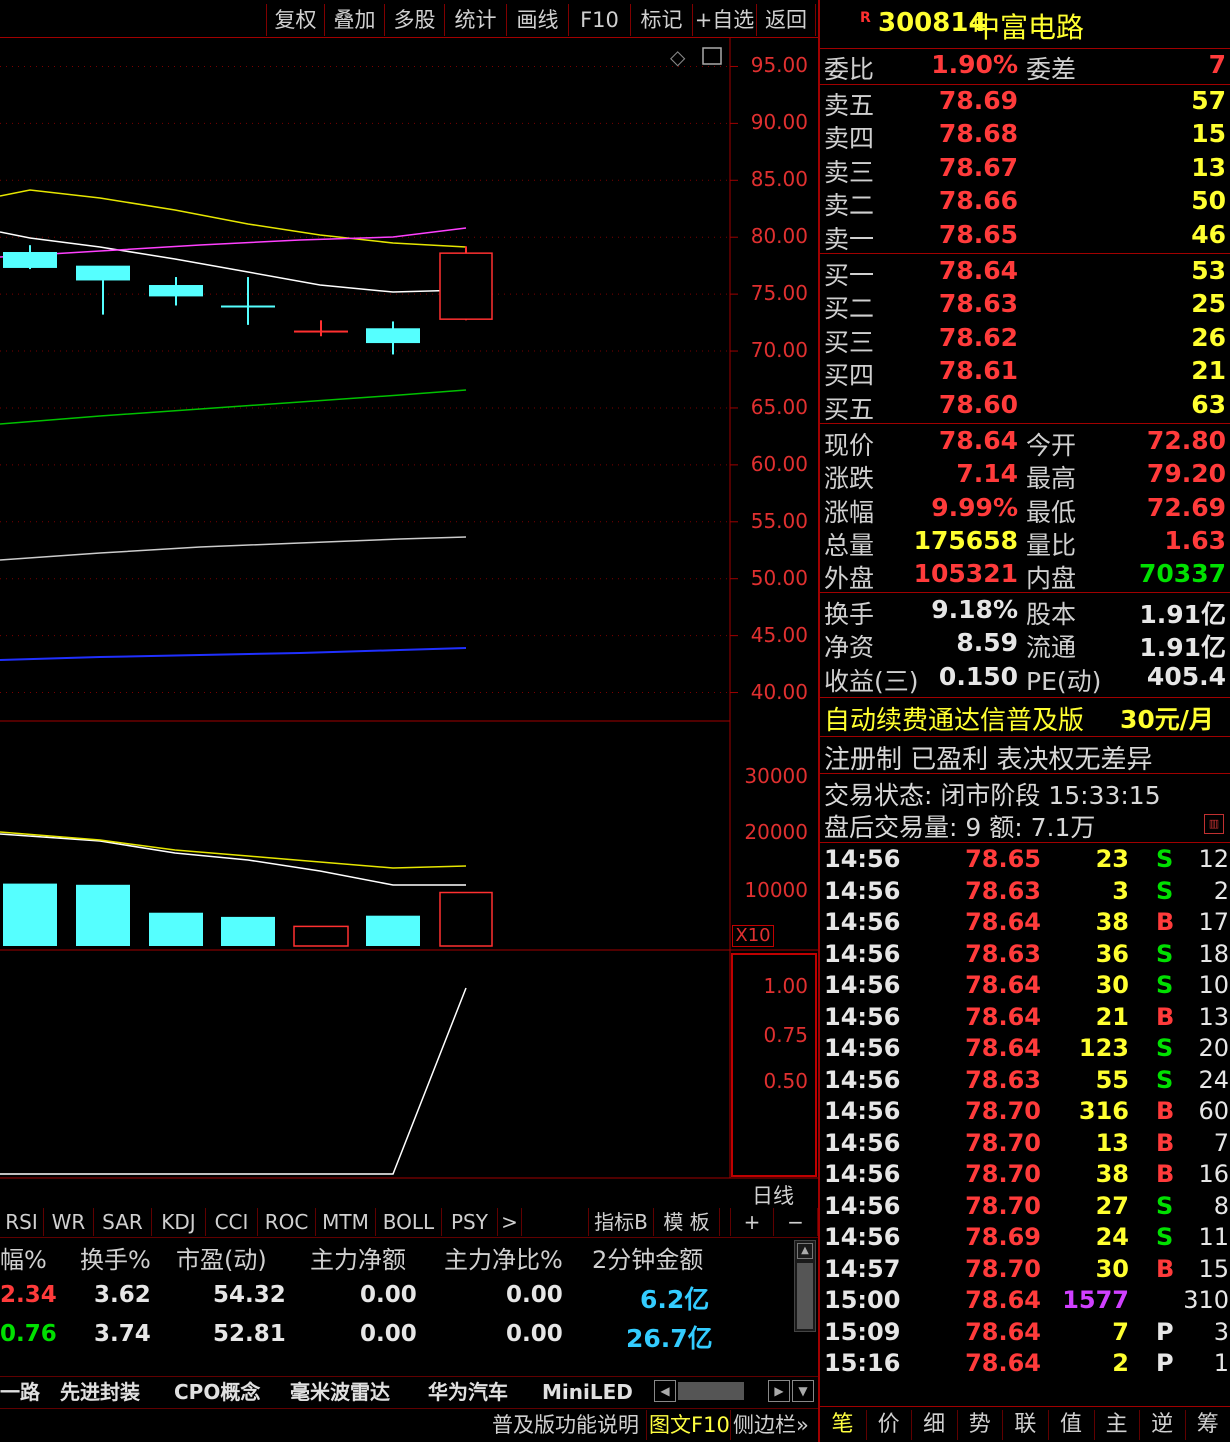  I want to click on function-tab: 联, so click(1024, 1425).